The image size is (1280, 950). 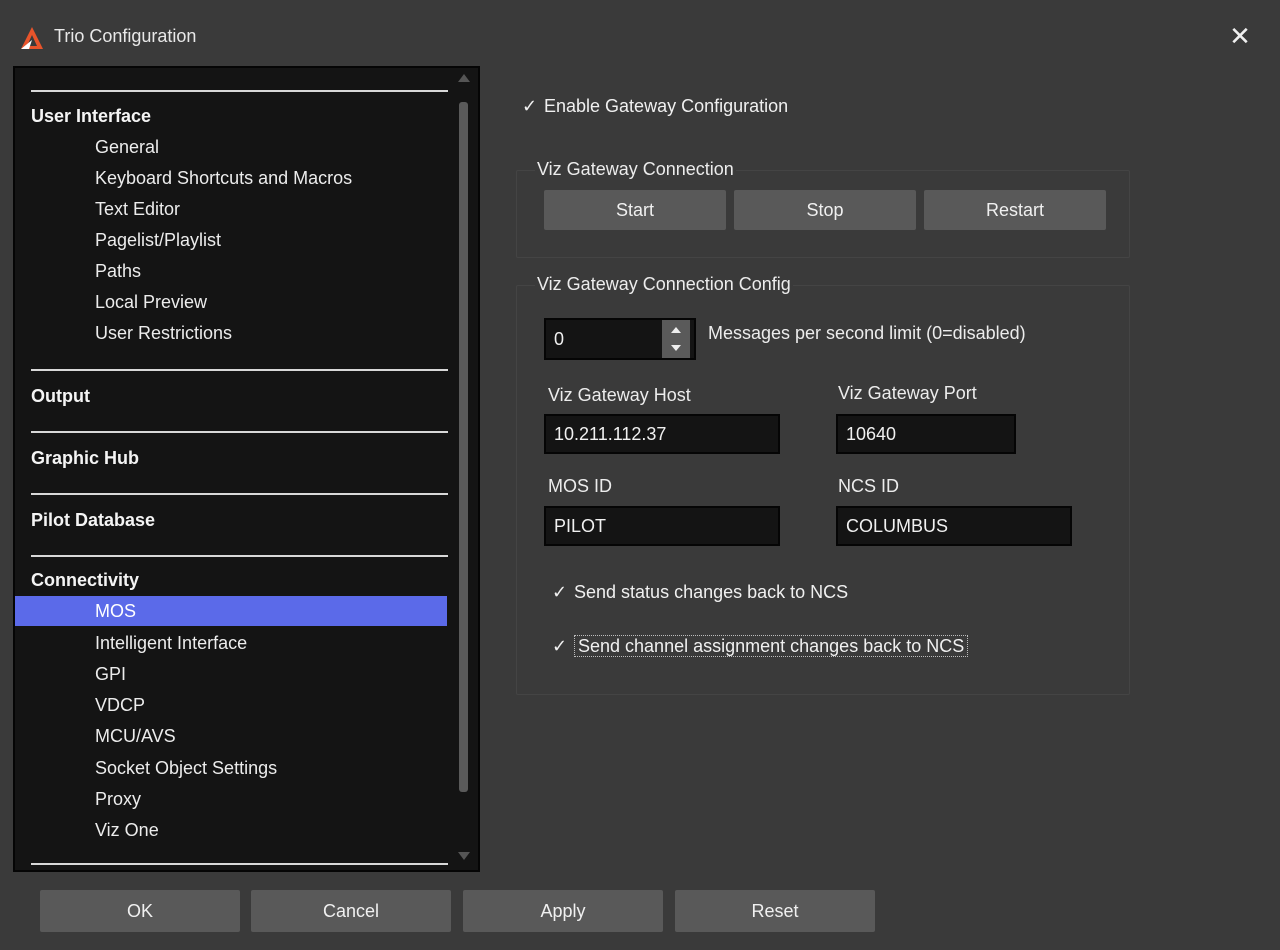 I want to click on tree-scrollbar, so click(x=465, y=468).